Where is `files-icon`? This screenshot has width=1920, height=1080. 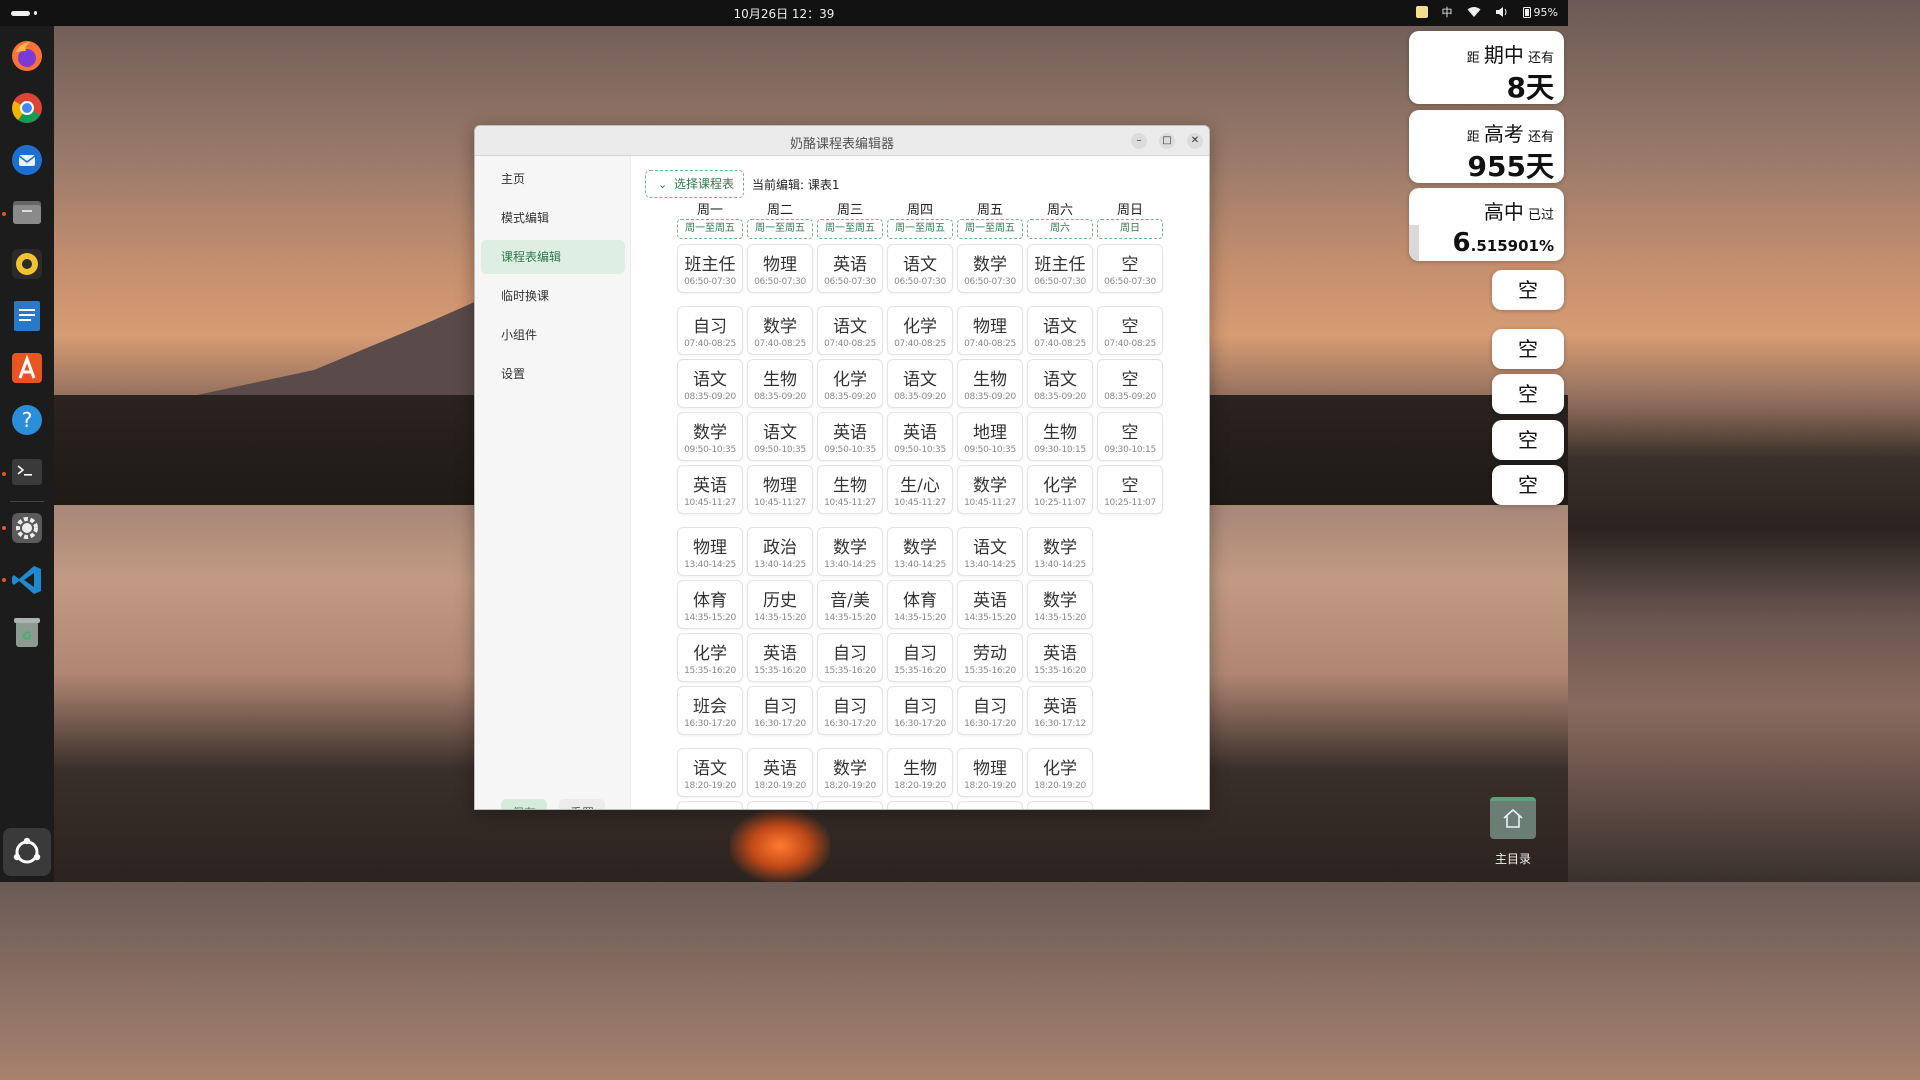
files-icon is located at coordinates (27, 212).